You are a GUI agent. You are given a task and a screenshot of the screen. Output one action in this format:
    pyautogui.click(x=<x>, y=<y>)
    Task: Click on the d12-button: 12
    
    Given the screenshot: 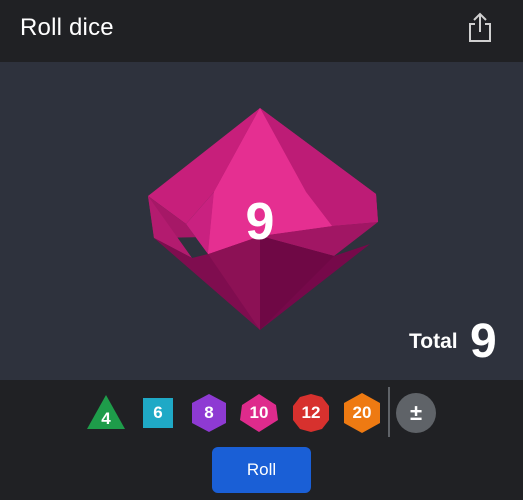 What is the action you would take?
    pyautogui.click(x=311, y=413)
    